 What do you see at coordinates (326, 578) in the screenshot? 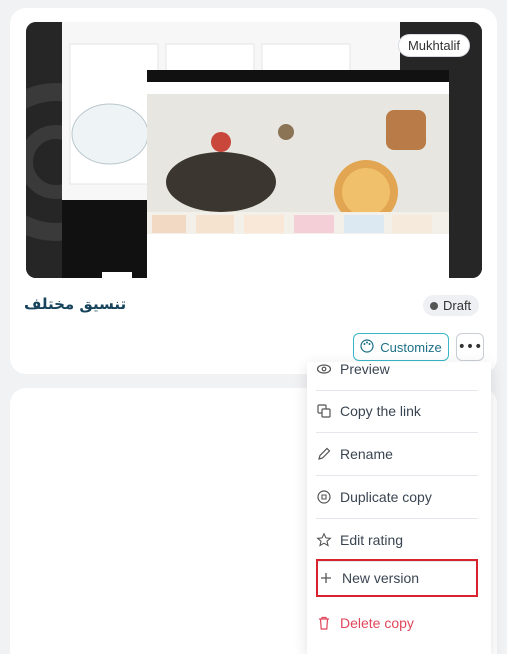
I see `plus-icon` at bounding box center [326, 578].